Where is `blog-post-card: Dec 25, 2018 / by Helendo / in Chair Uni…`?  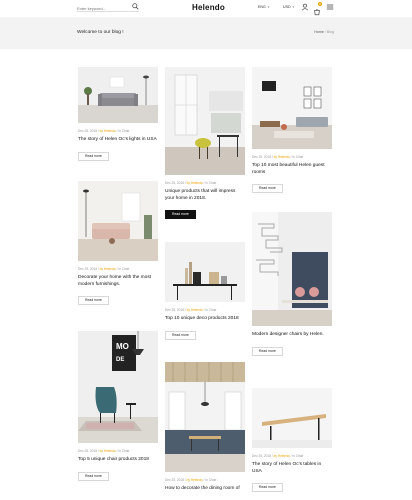
blog-post-card: Dec 25, 2018 / by Helendo / in Chair Uni… is located at coordinates (205, 143).